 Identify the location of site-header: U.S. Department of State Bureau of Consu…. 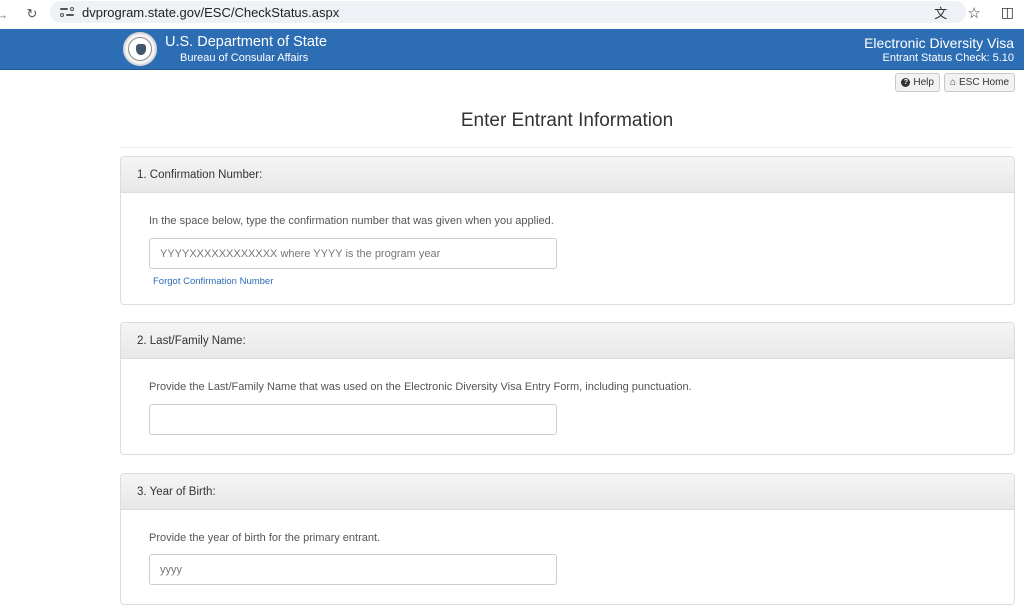
(512, 49).